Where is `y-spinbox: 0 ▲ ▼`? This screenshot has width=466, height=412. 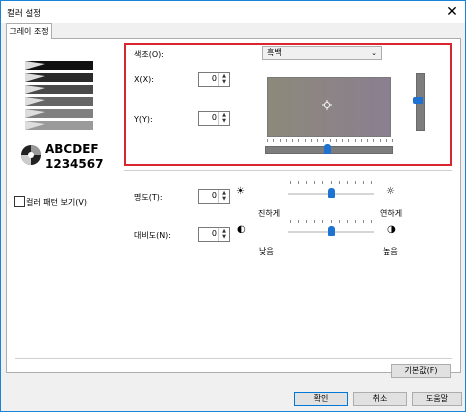 y-spinbox: 0 ▲ ▼ is located at coordinates (214, 118).